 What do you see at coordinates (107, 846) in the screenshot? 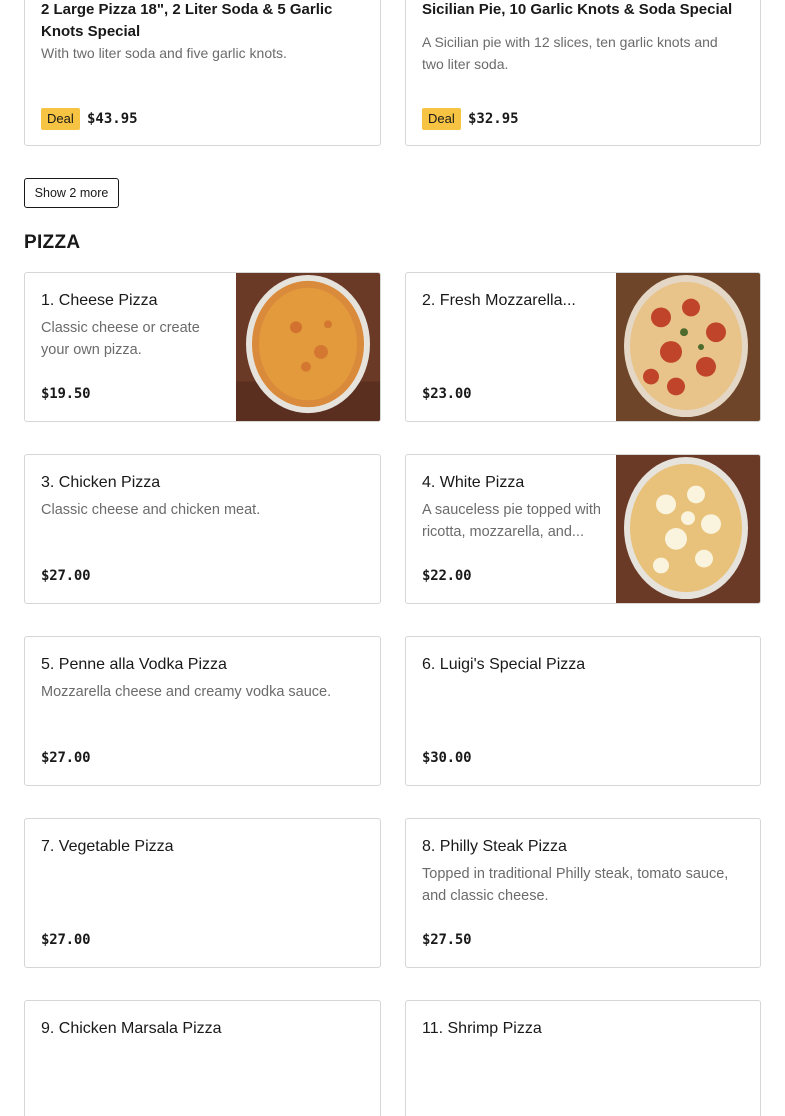
I see `menu-item-name: 7. Vegetable Pizza` at bounding box center [107, 846].